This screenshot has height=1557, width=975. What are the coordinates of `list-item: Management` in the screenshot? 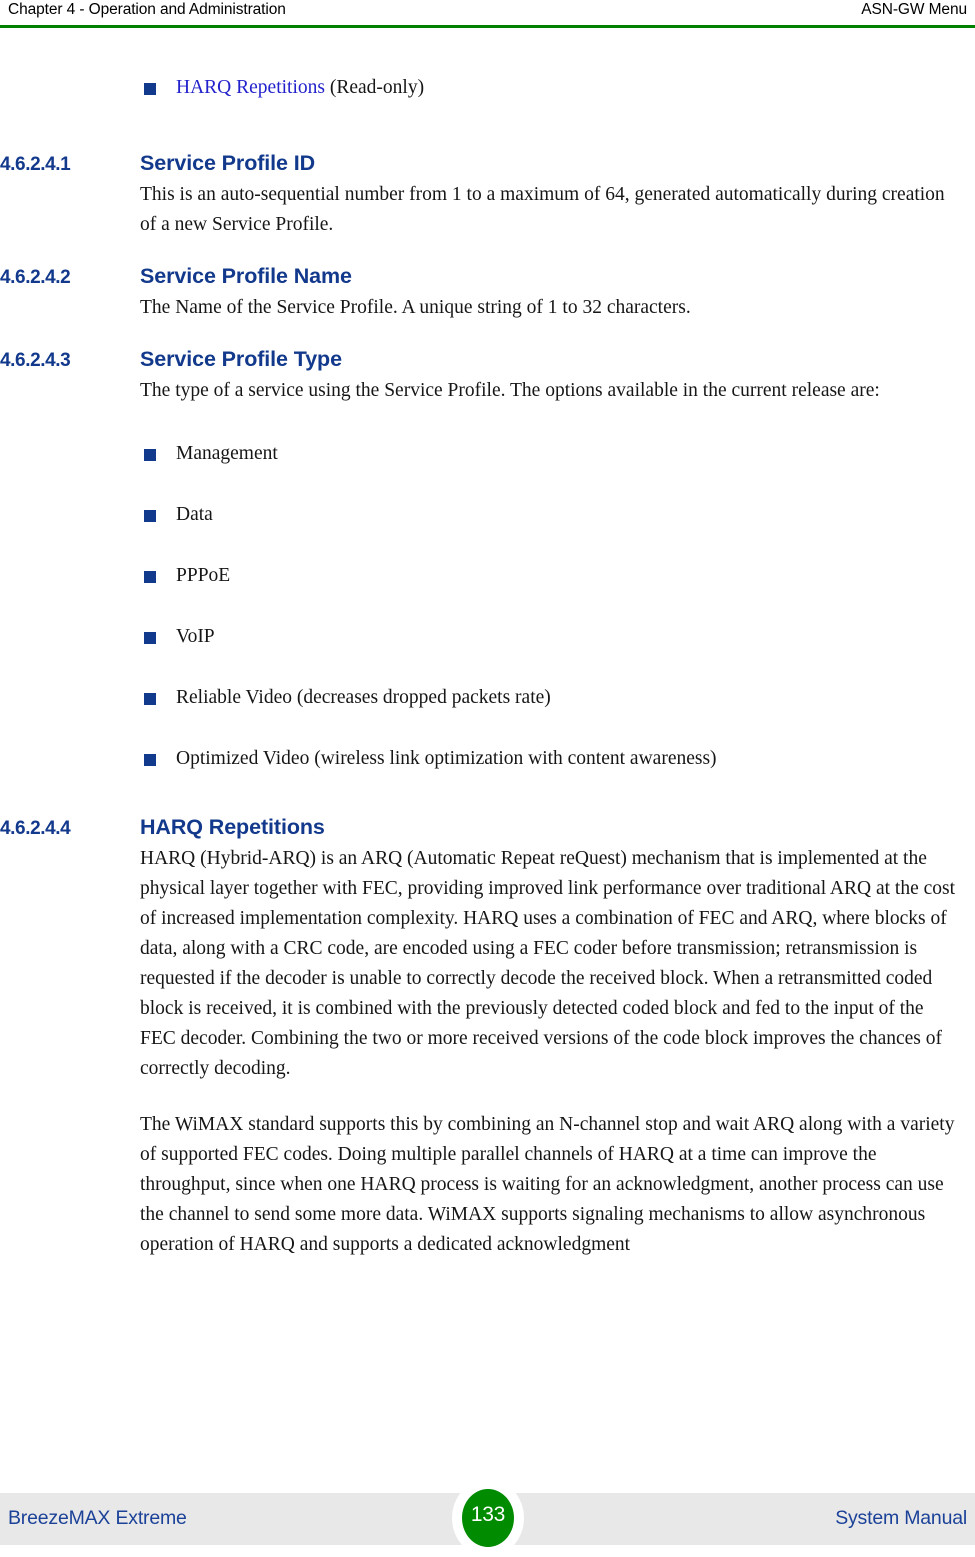 It's located at (557, 454).